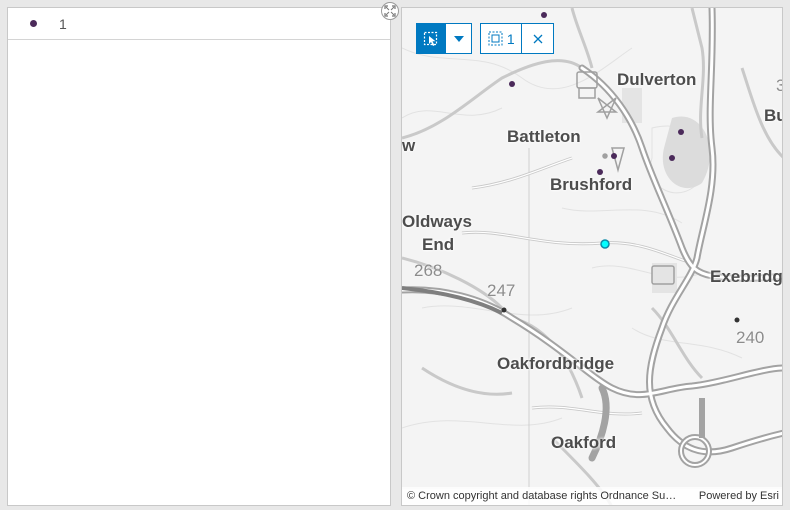  What do you see at coordinates (495, 38) in the screenshot?
I see `selection-rectangle-icon` at bounding box center [495, 38].